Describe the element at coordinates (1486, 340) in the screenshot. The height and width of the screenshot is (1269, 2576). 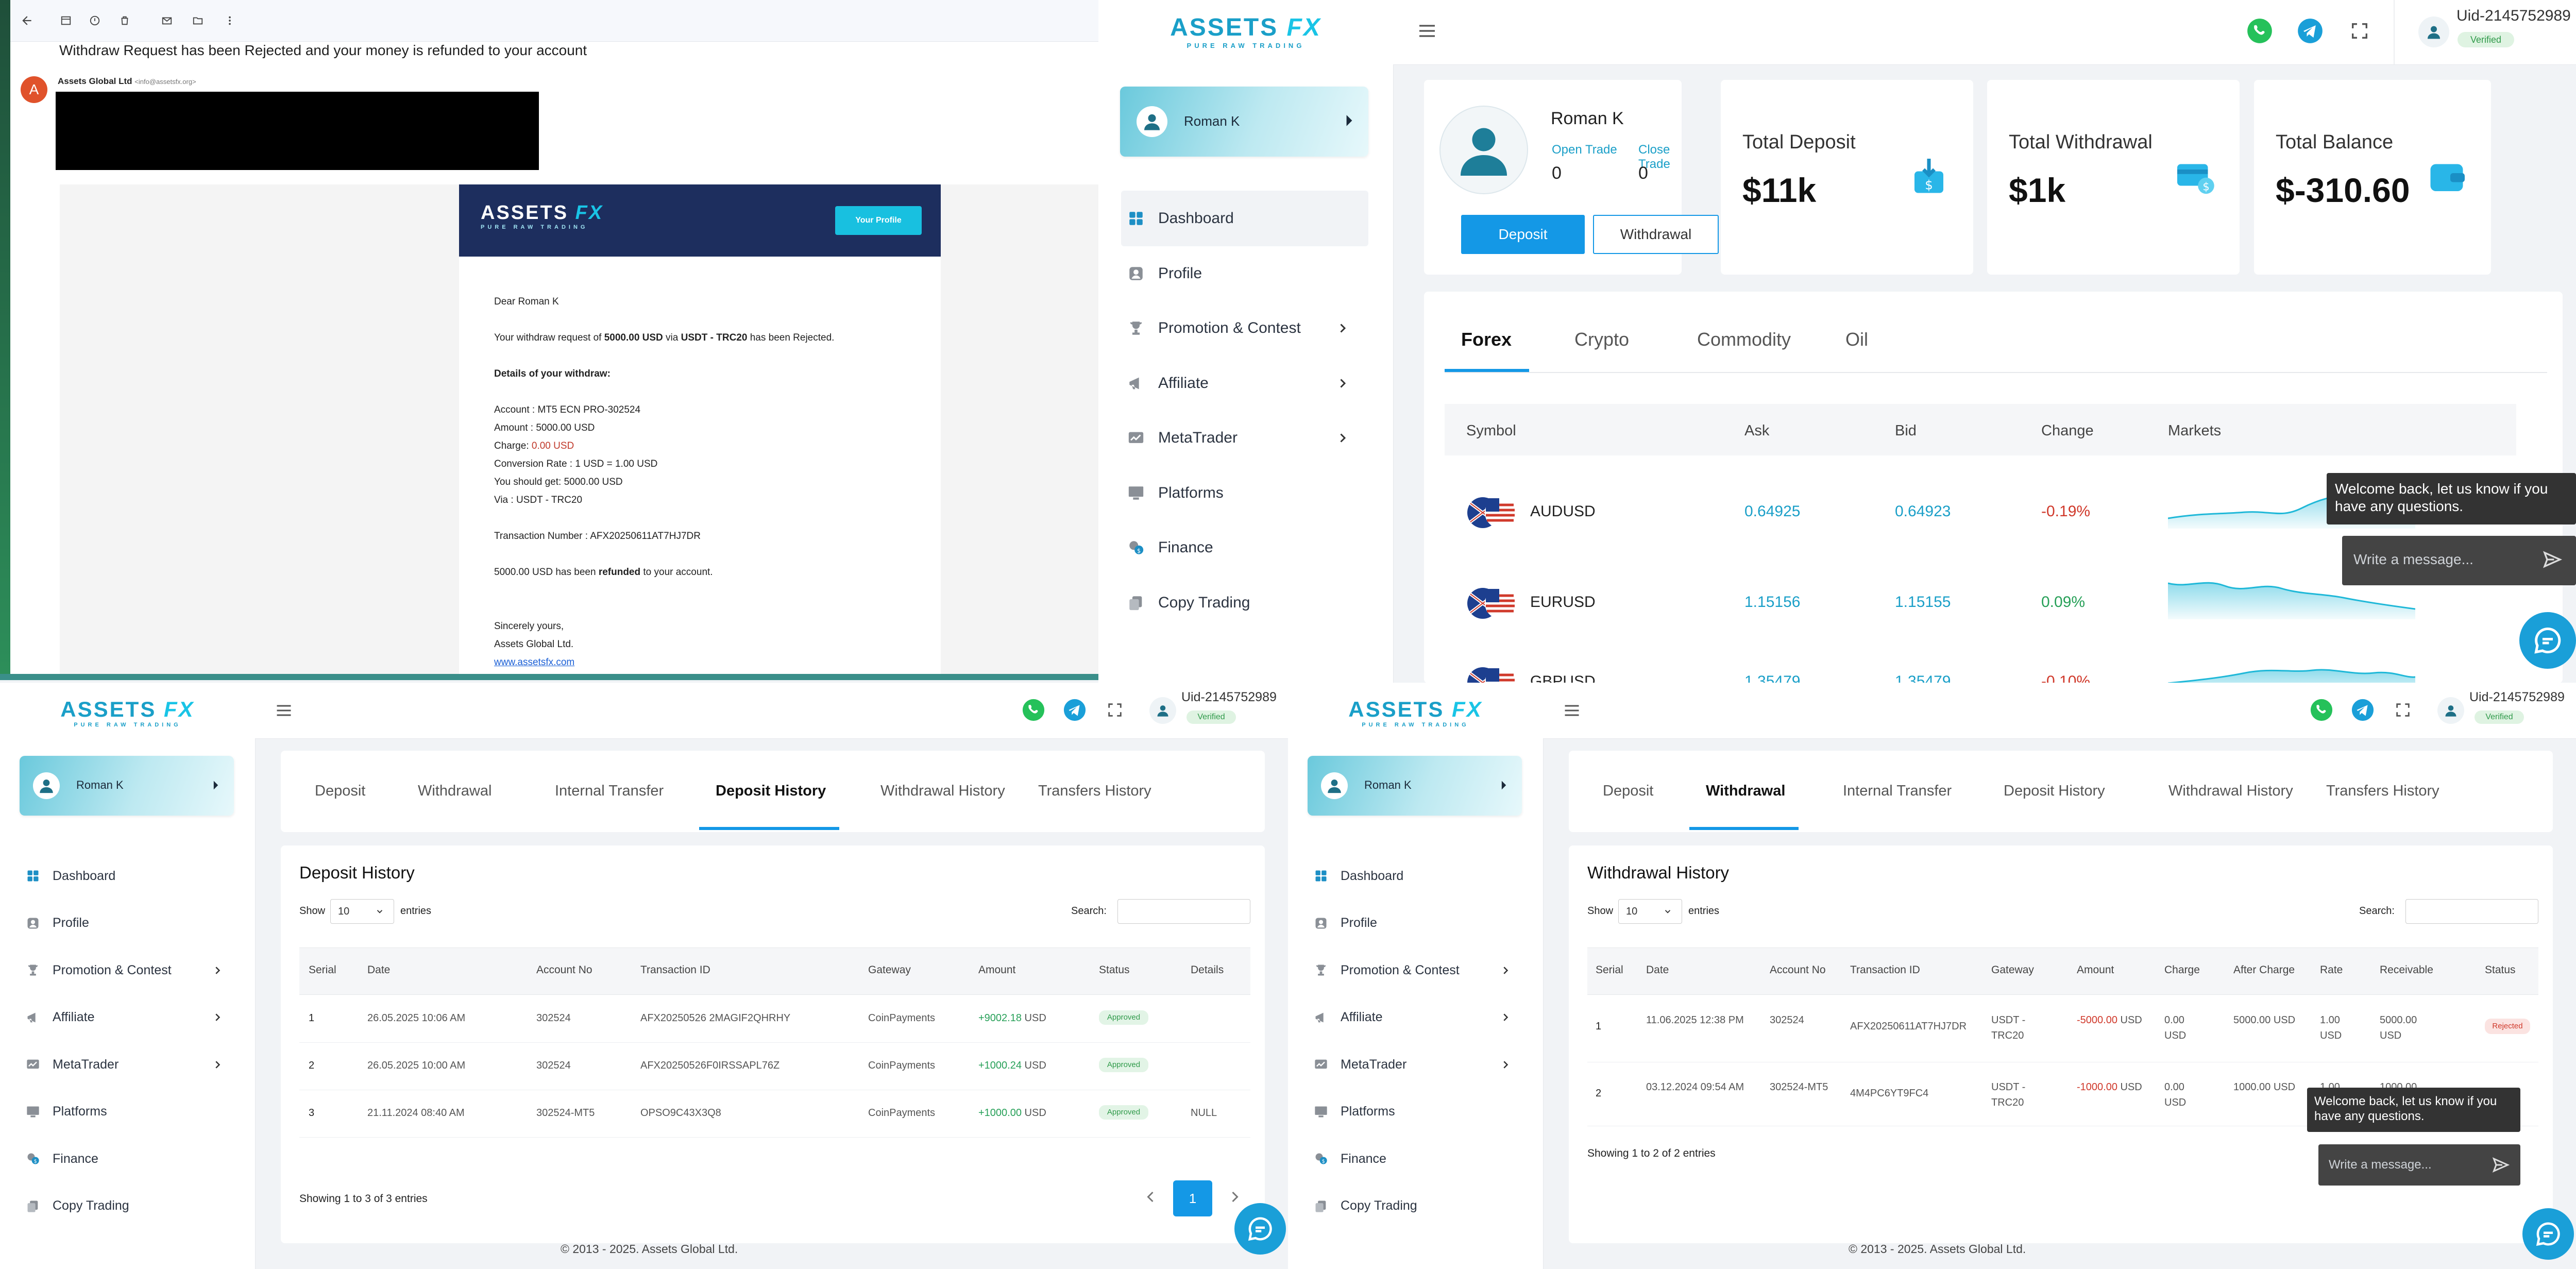
I see `market-tab-forex: Forex` at that location.